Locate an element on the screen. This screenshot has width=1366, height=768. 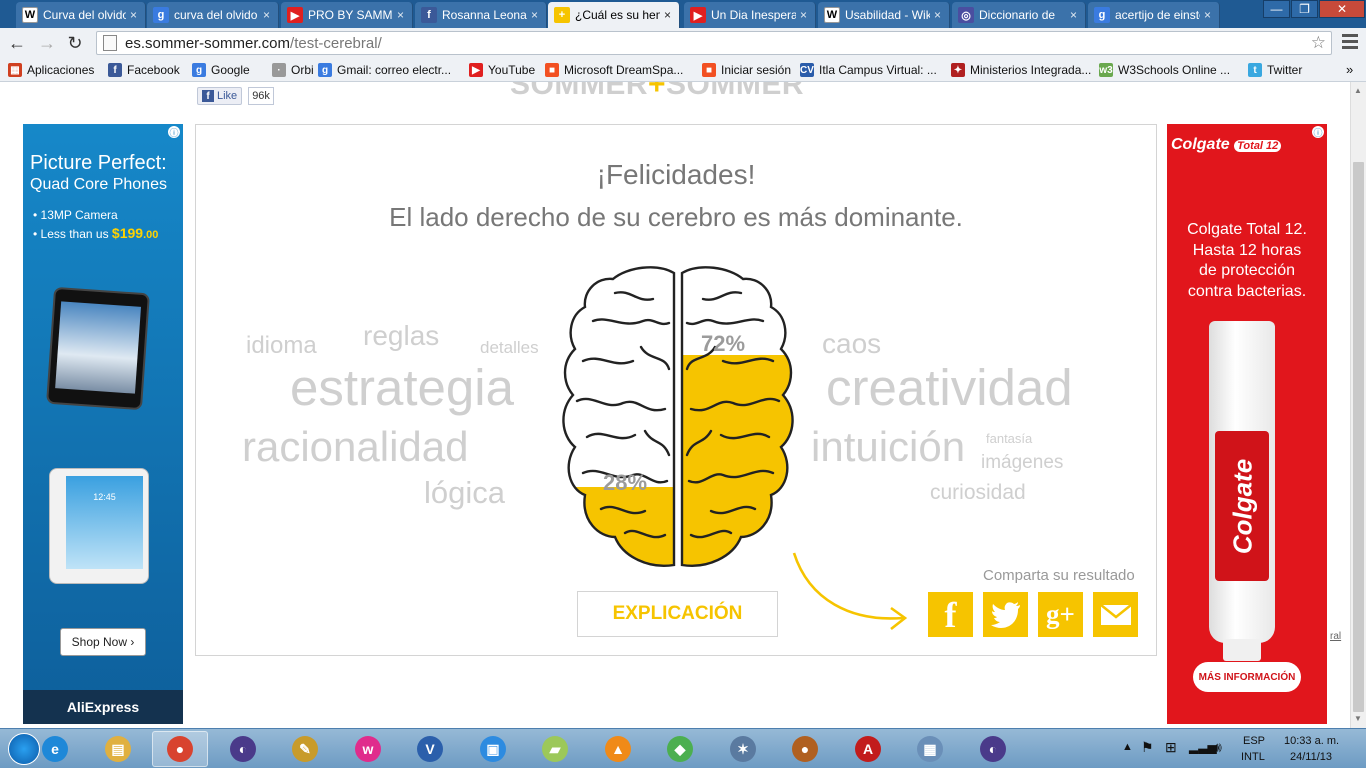
clock-date: 24/11/13 is located at coordinates (1311, 757).